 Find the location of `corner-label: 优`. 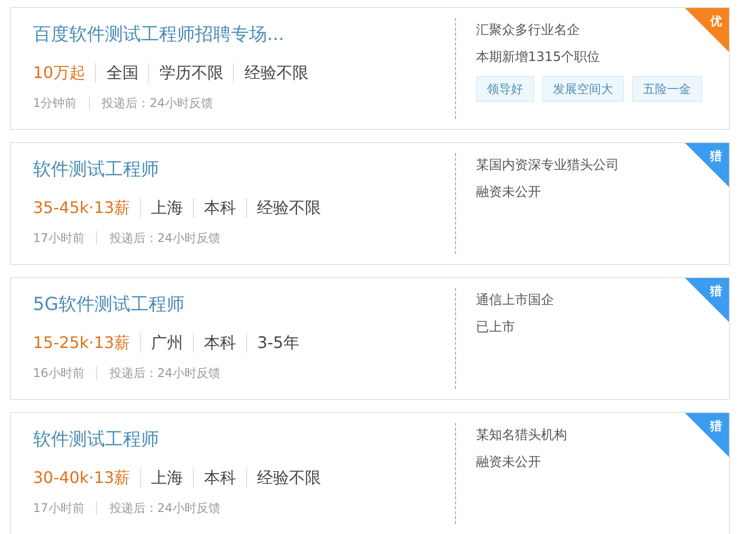

corner-label: 优 is located at coordinates (716, 21).